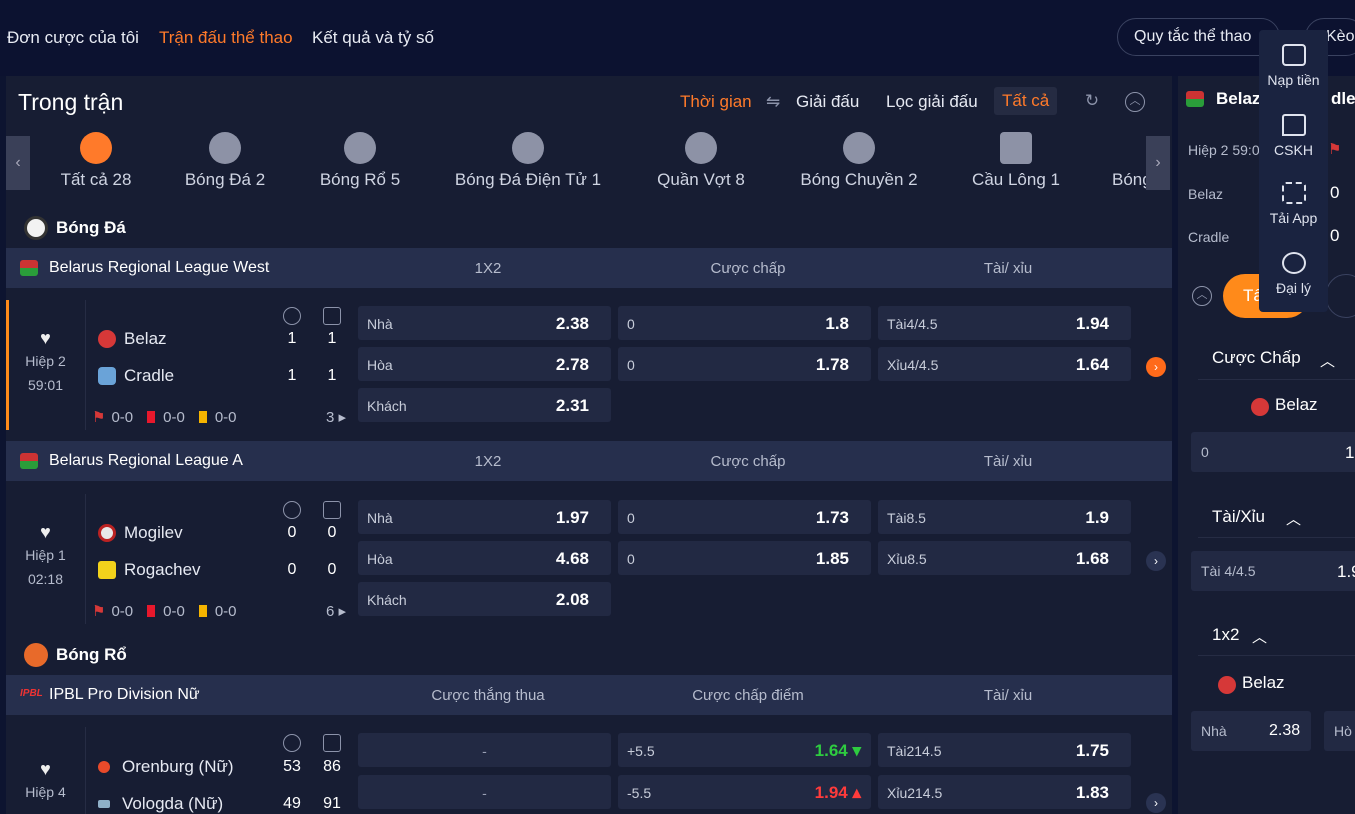  Describe the element at coordinates (1340, 296) in the screenshot. I see `detail-tab-next` at that location.